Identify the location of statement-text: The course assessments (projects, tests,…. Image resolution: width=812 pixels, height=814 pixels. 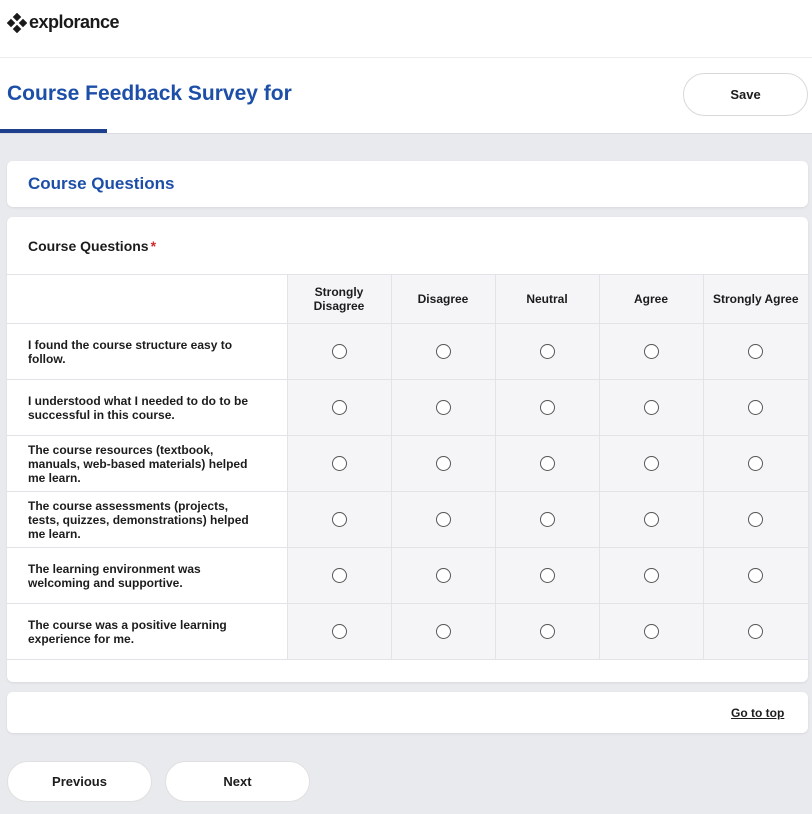
(147, 519).